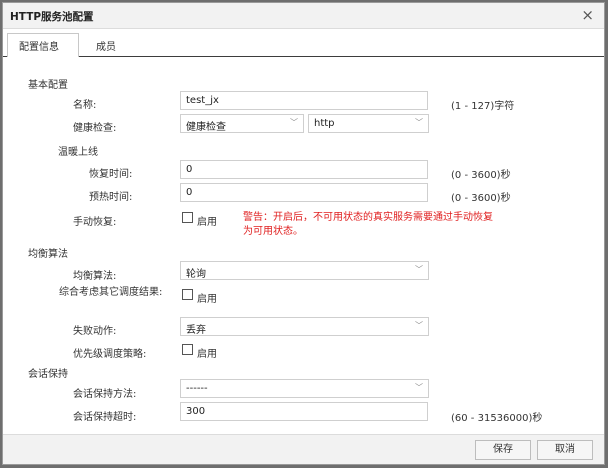 The height and width of the screenshot is (468, 608). What do you see at coordinates (207, 222) in the screenshot?
I see `manual-recover-checkbox-label: 启用` at bounding box center [207, 222].